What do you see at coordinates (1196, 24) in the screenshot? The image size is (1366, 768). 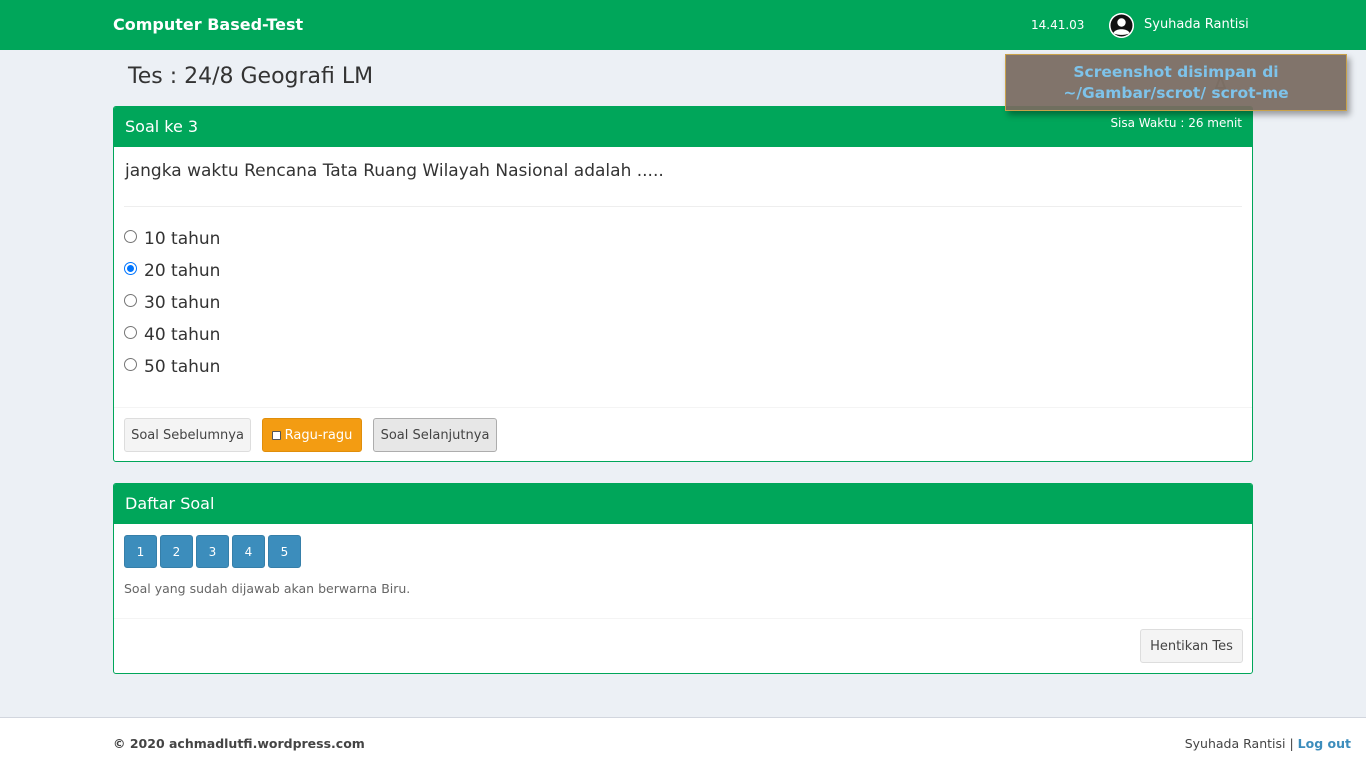 I see `user-name: Syuhada Rantisi` at bounding box center [1196, 24].